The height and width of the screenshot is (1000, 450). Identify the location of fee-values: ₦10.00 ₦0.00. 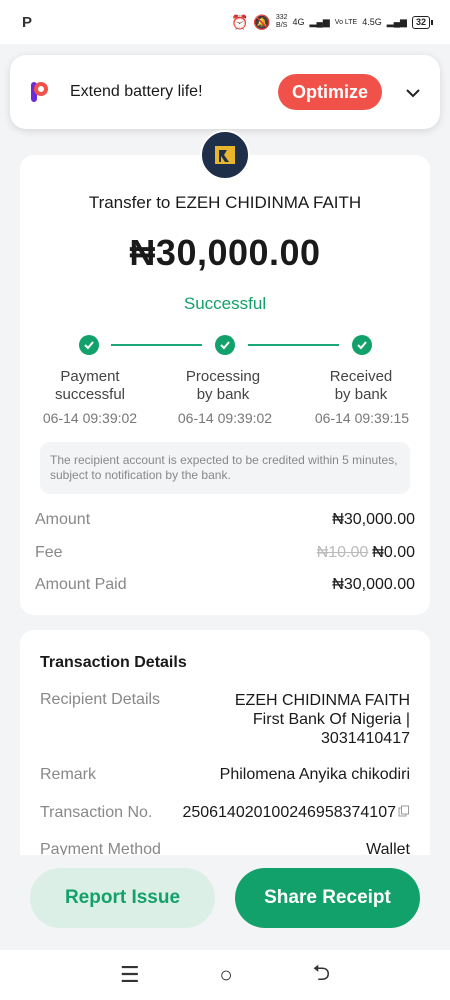
(366, 553).